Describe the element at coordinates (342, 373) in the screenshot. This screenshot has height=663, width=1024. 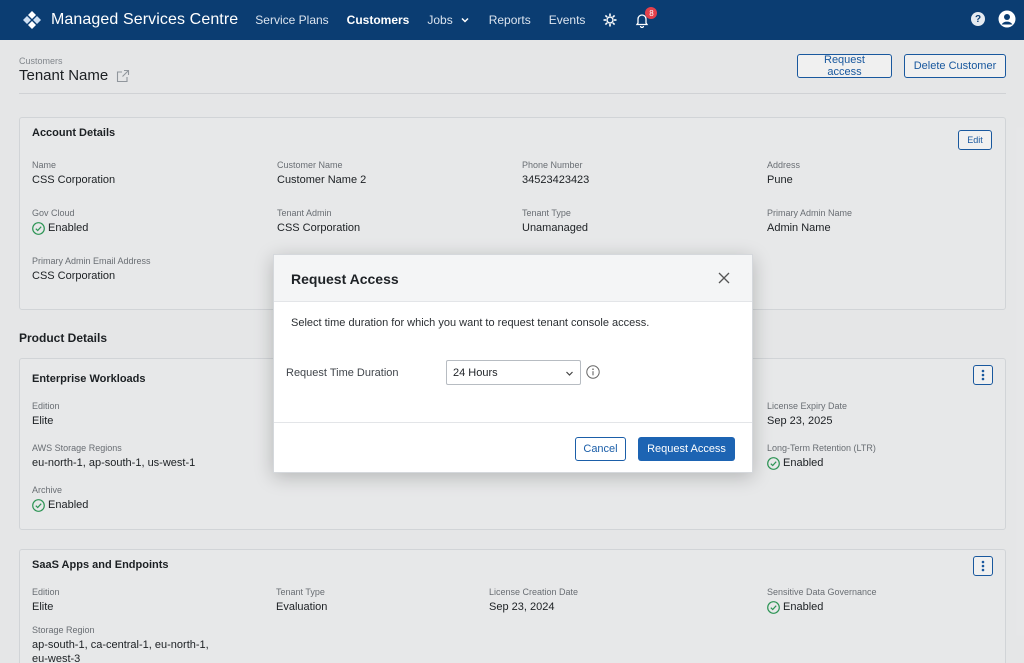
I see `duration-label: Request Time Duration` at that location.